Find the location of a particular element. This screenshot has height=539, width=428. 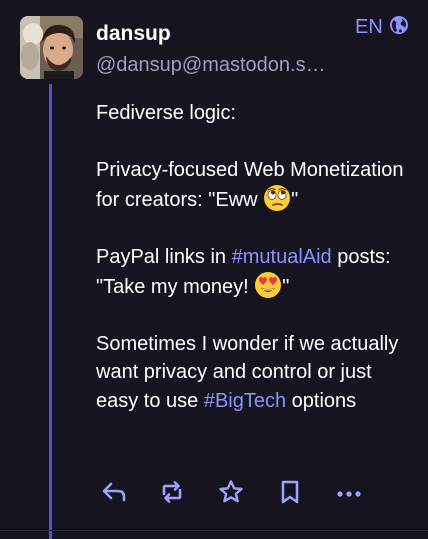

boost-button is located at coordinates (172, 494).